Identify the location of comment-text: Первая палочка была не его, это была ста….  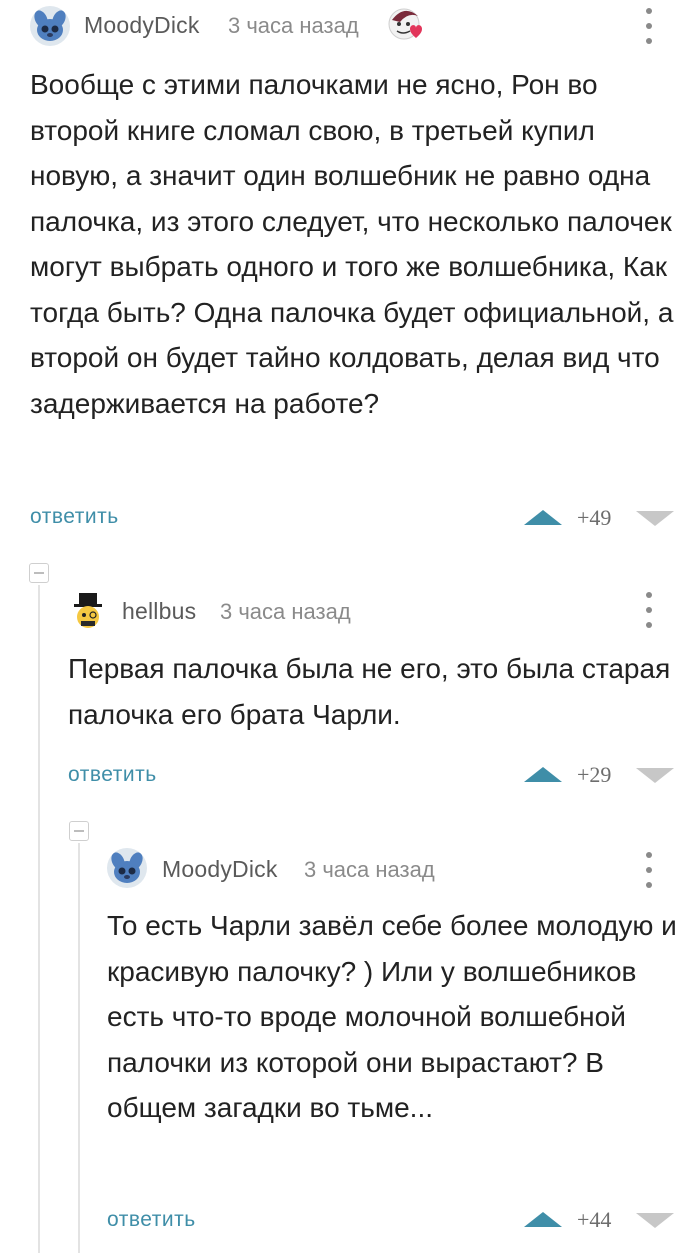
(369, 691).